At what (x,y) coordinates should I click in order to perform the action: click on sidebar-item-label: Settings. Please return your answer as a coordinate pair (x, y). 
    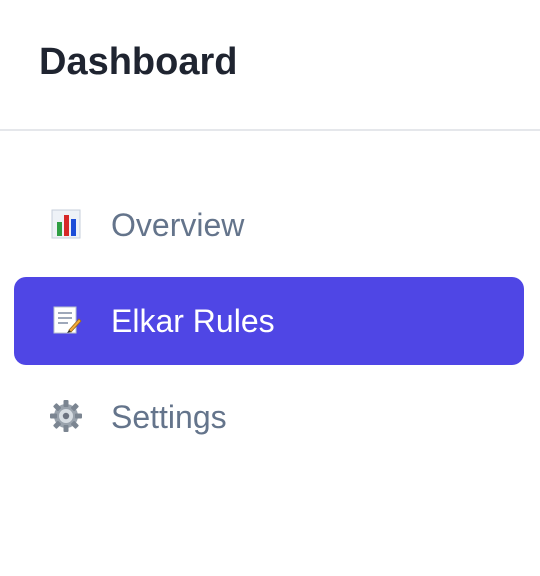
    Looking at the image, I should click on (169, 417).